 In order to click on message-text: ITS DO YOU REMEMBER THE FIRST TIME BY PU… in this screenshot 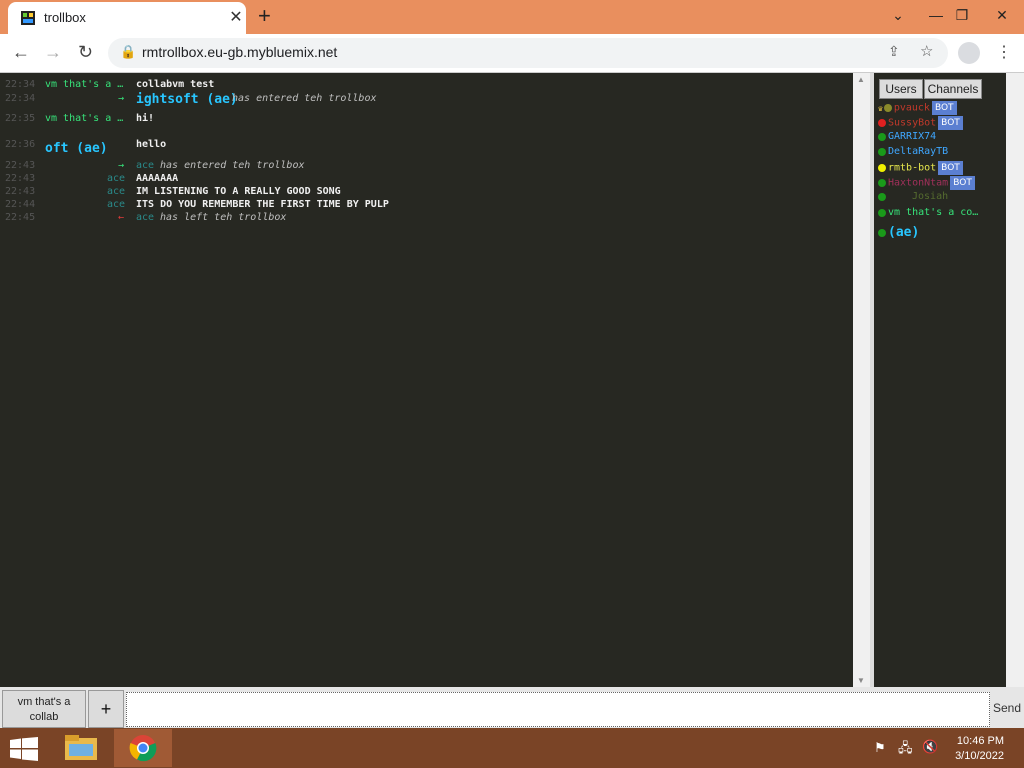, I will do `click(262, 204)`.